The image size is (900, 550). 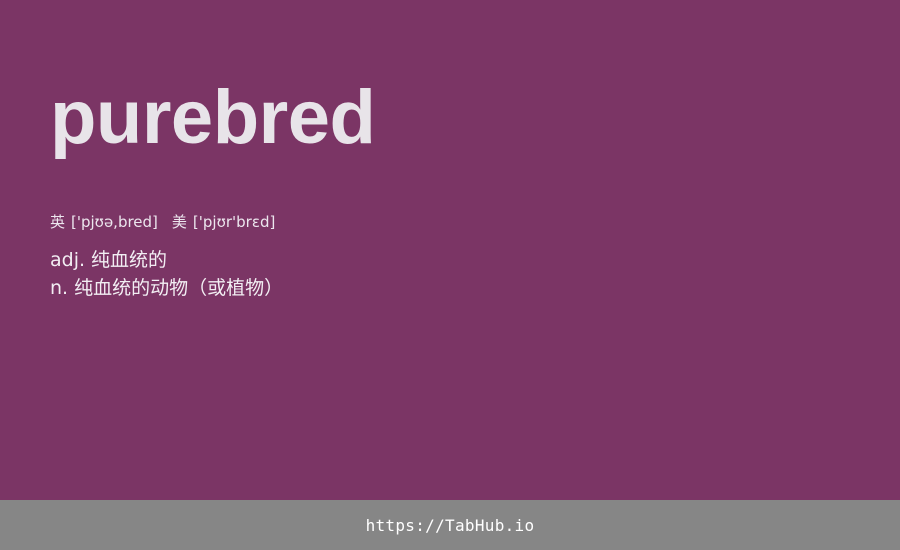 I want to click on phonetic-us: 美 ['pjʊr'brɛd], so click(x=223, y=222).